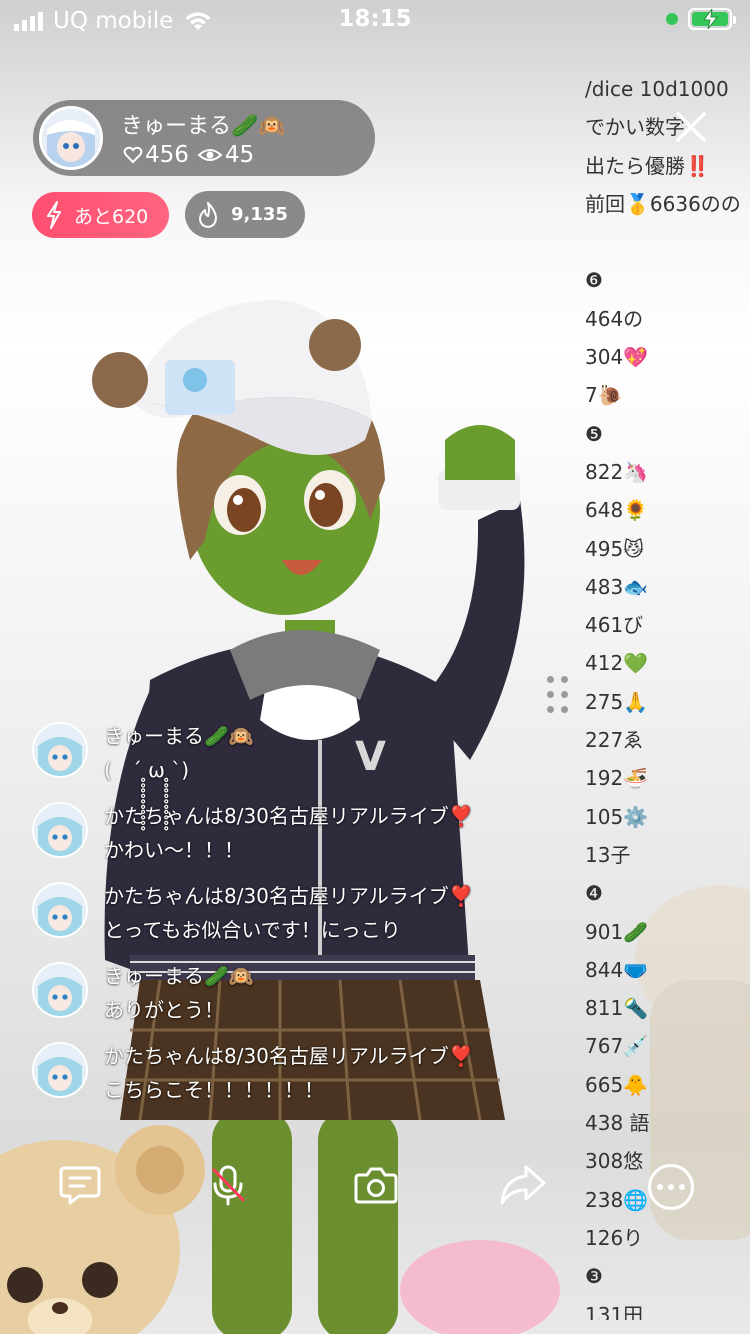  I want to click on side-panel-line: 438 語, so click(617, 1123).